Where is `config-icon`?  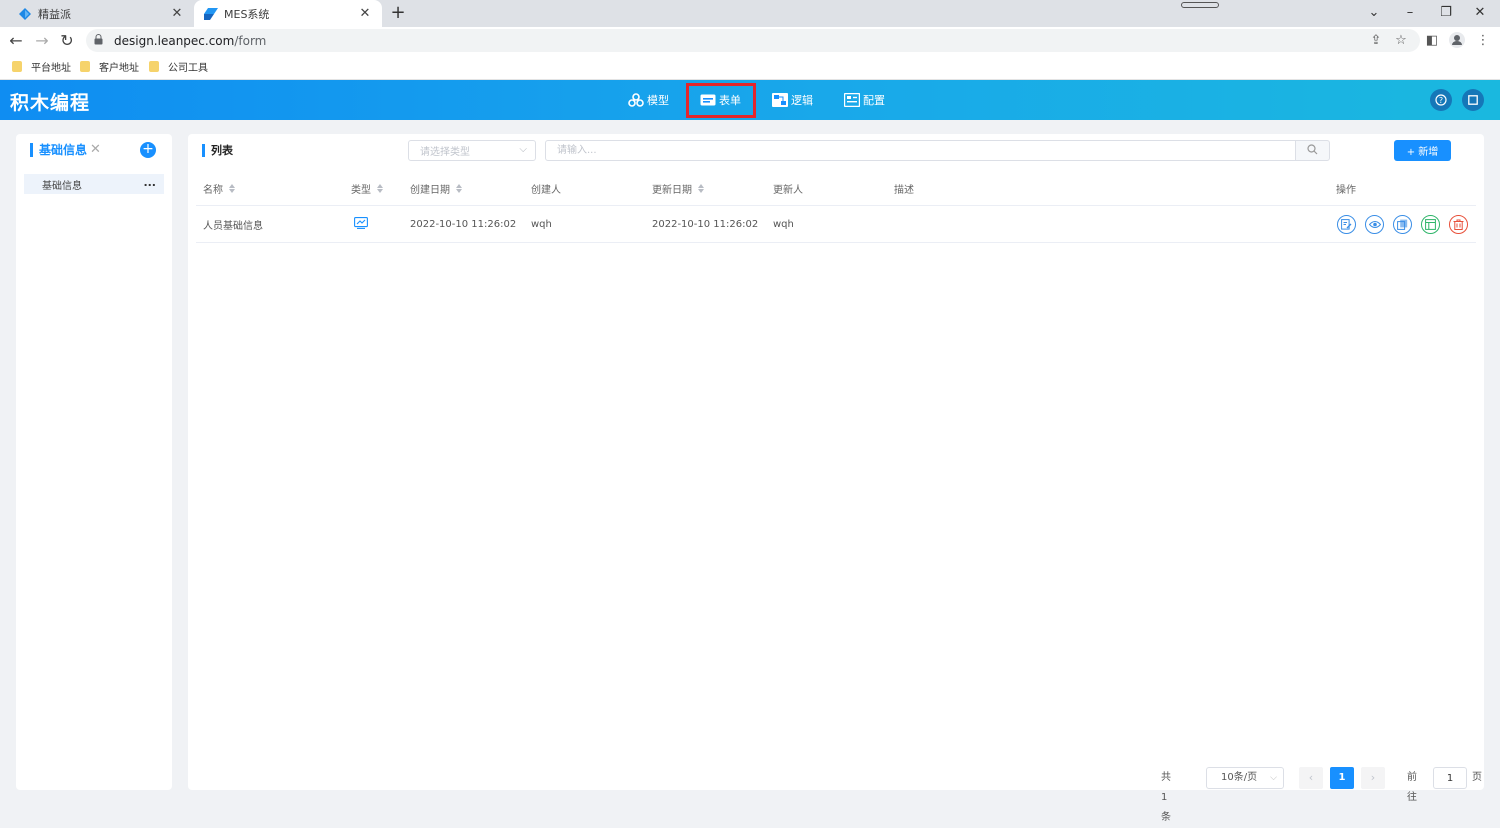 config-icon is located at coordinates (852, 100).